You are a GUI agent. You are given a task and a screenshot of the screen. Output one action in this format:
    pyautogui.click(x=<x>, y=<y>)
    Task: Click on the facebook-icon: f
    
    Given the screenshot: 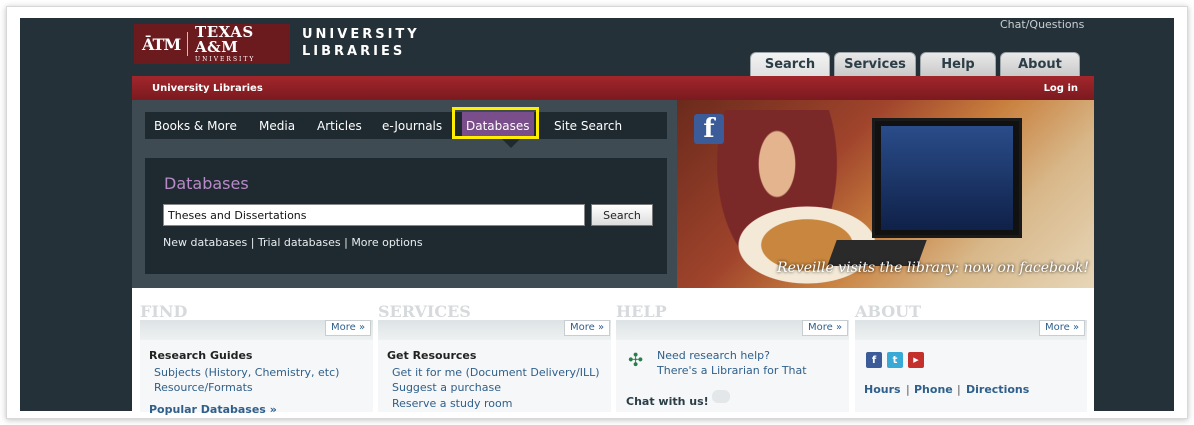 What is the action you would take?
    pyautogui.click(x=709, y=129)
    